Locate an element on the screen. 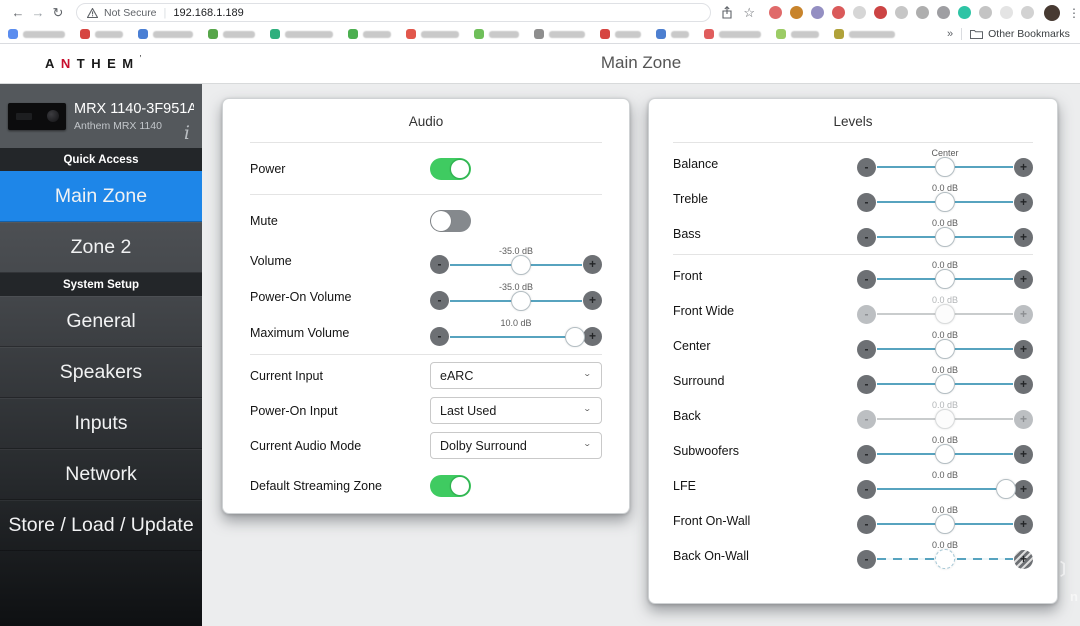 Image resolution: width=1080 pixels, height=626 pixels. default-streaming-zone-toggle is located at coordinates (450, 485).